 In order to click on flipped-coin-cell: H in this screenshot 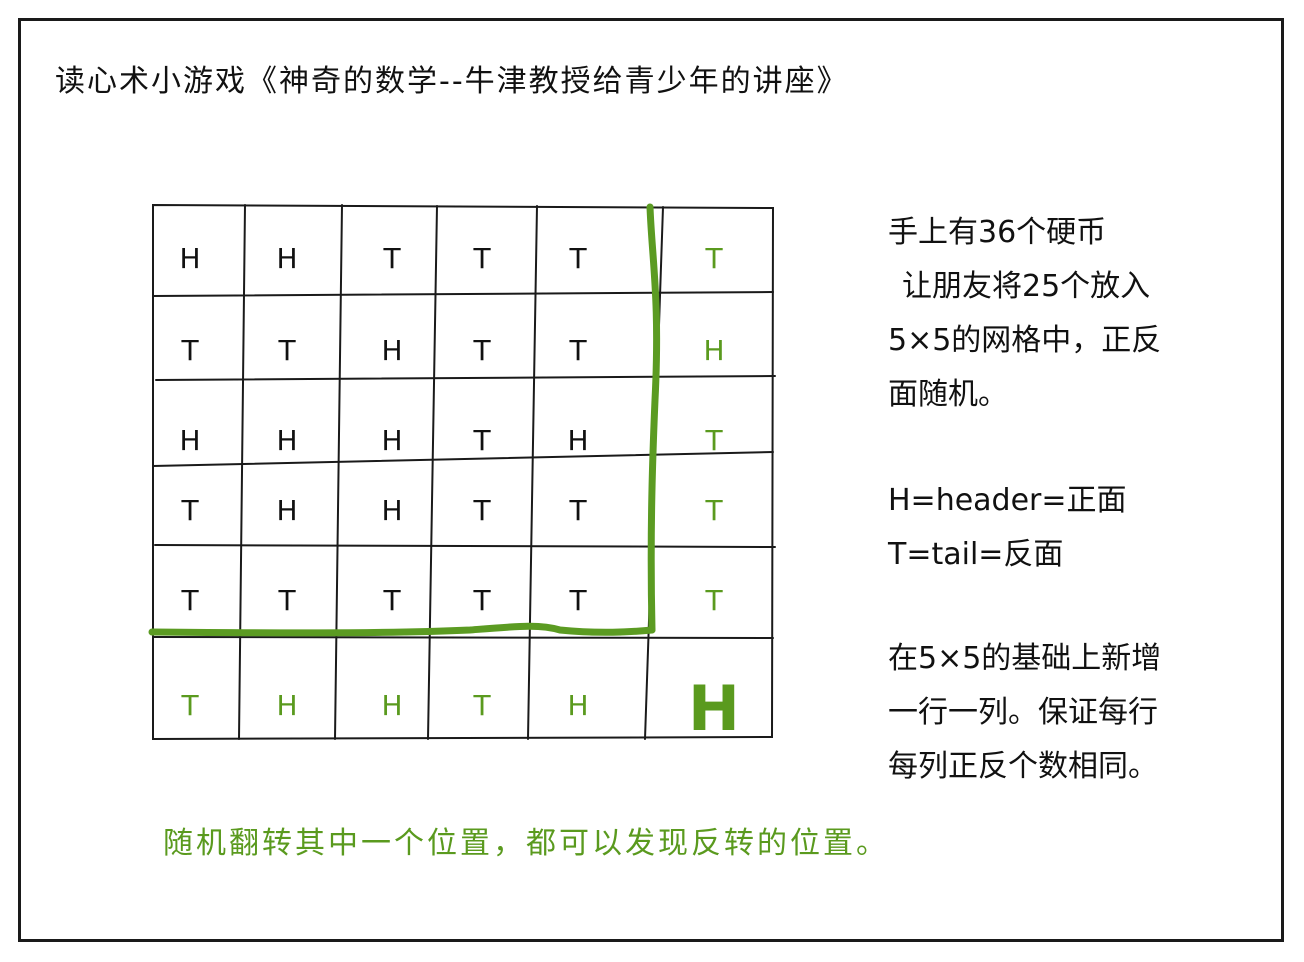, I will do `click(714, 708)`.